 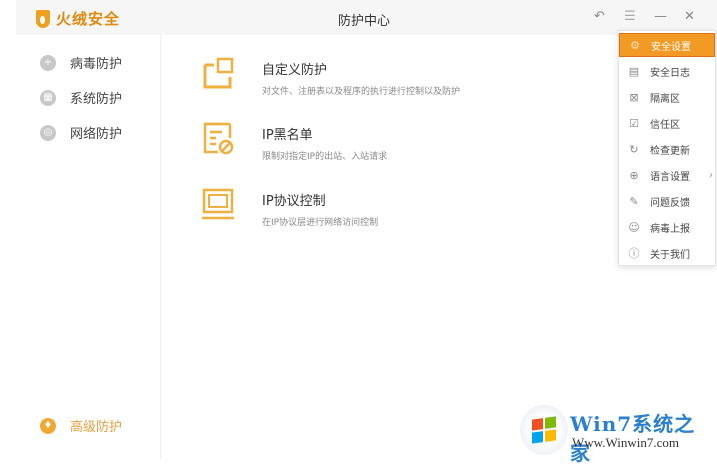 What do you see at coordinates (634, 175) in the screenshot?
I see `globe-icon: ⊕` at bounding box center [634, 175].